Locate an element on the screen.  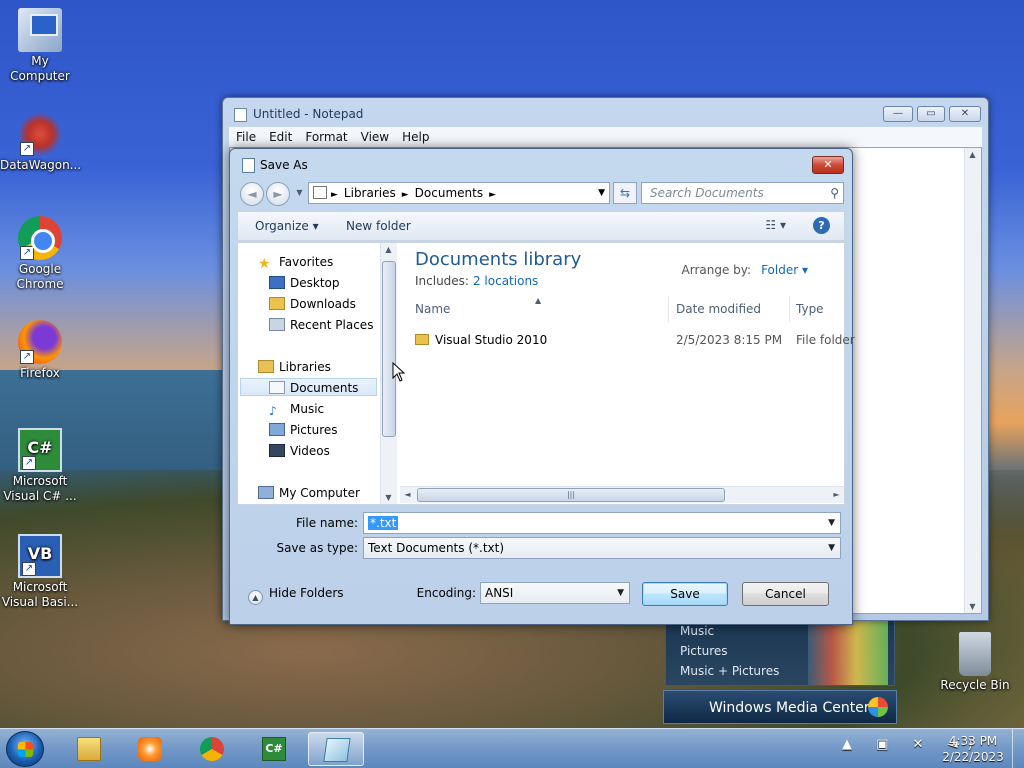
desktop-icon-recycle-bin: Recycle Bin is located at coordinates (975, 662).